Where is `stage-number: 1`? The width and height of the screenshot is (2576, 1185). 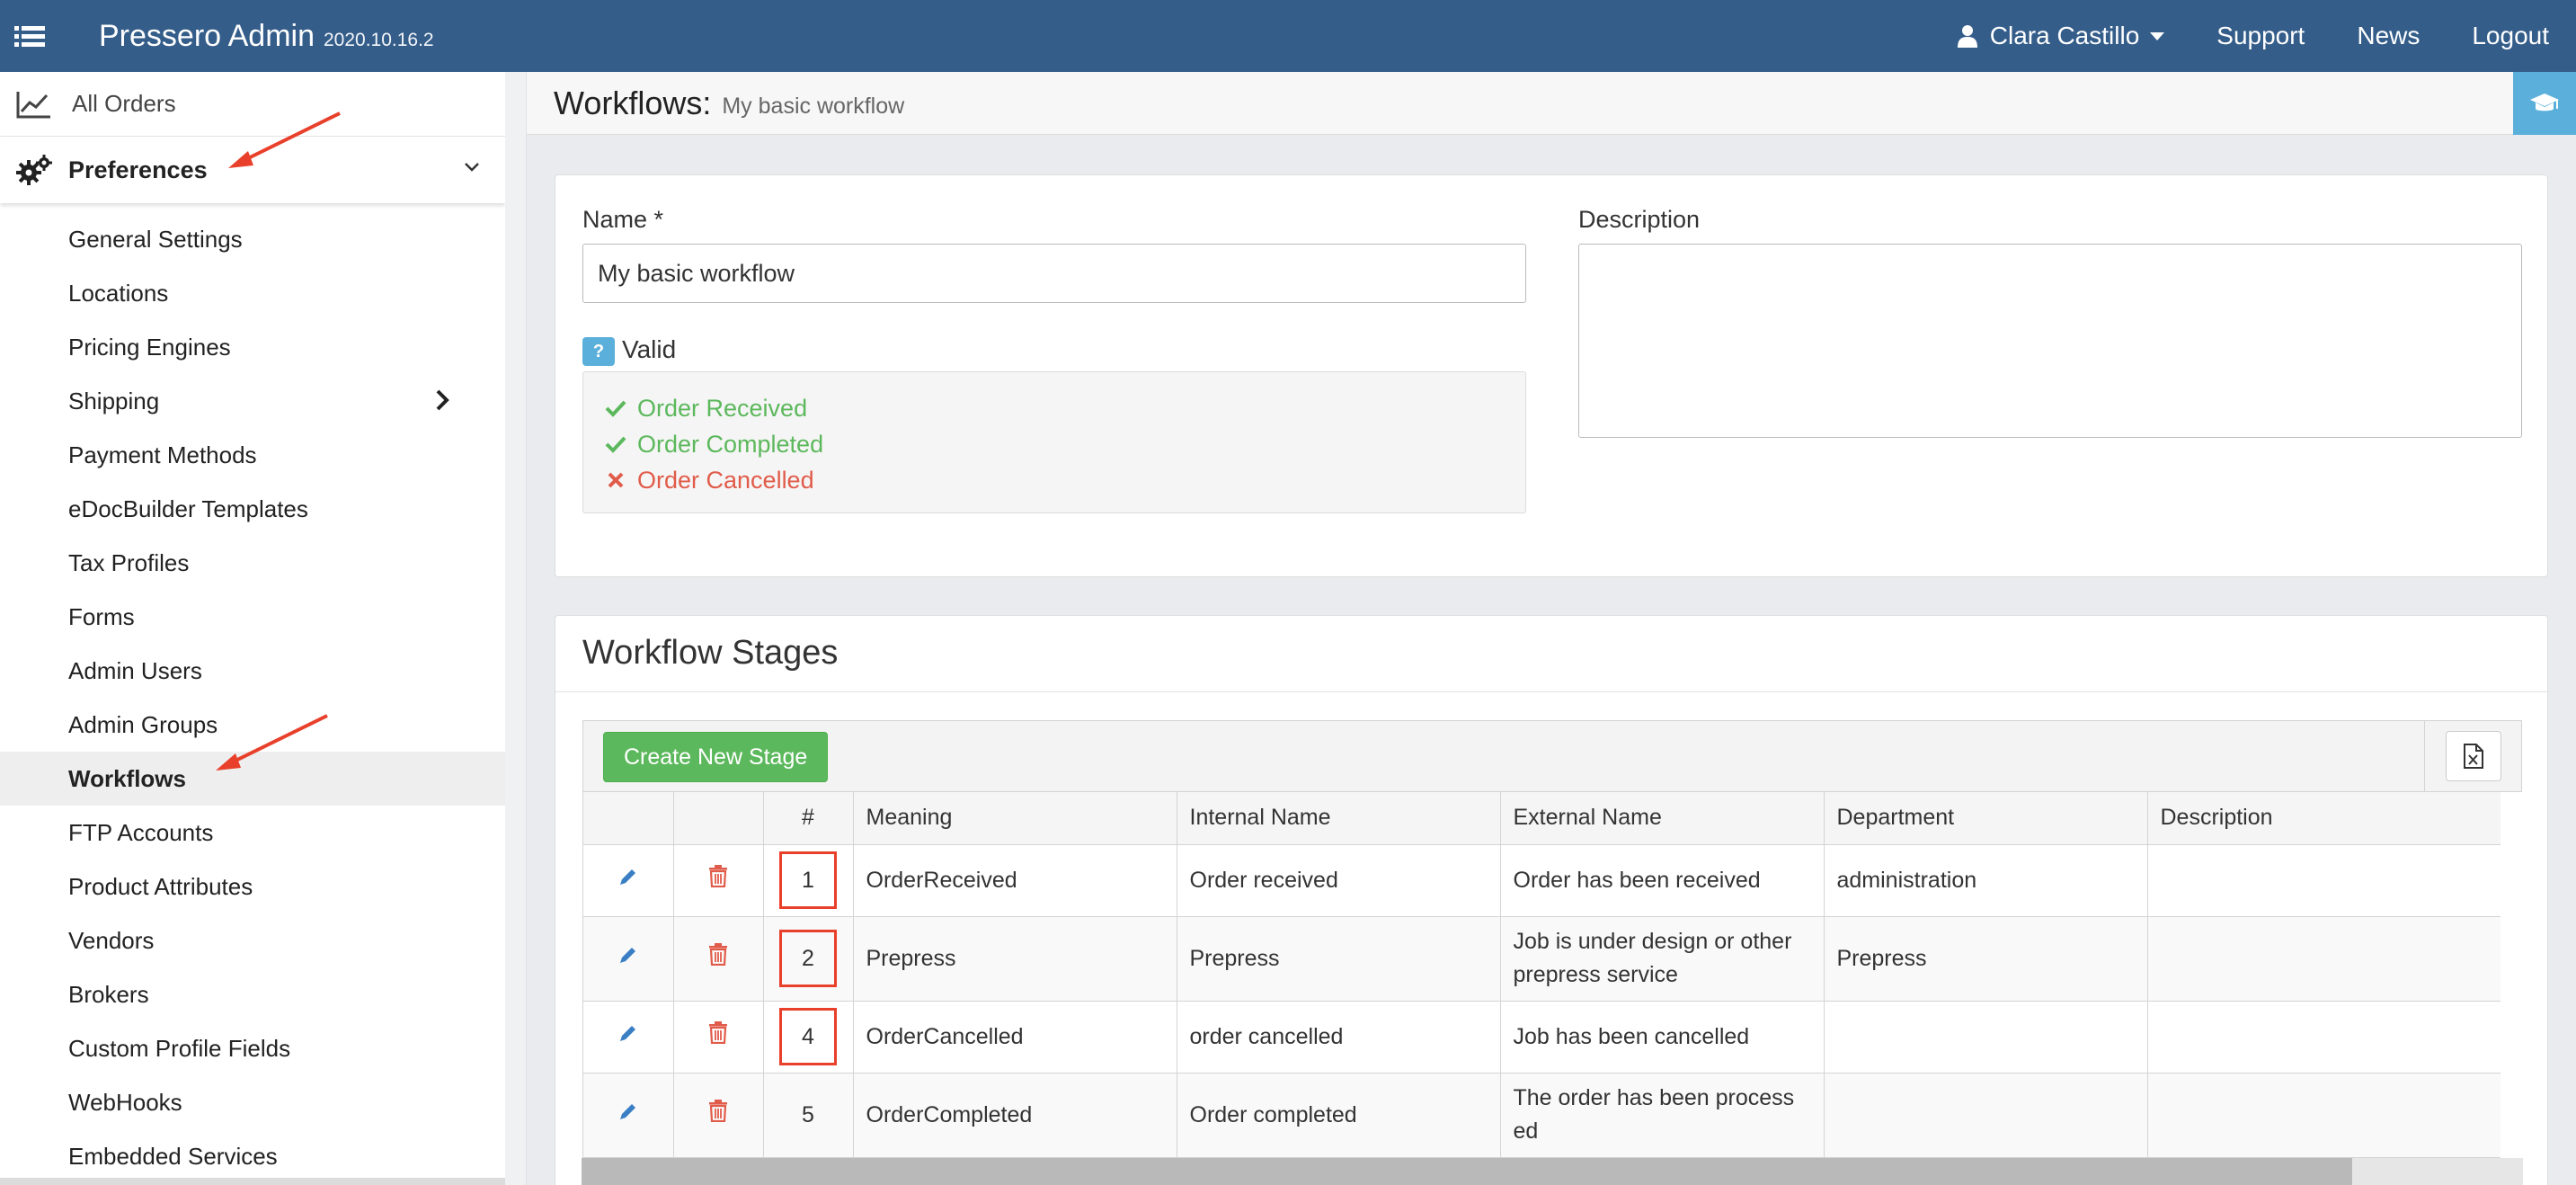
stage-number: 1 is located at coordinates (808, 880).